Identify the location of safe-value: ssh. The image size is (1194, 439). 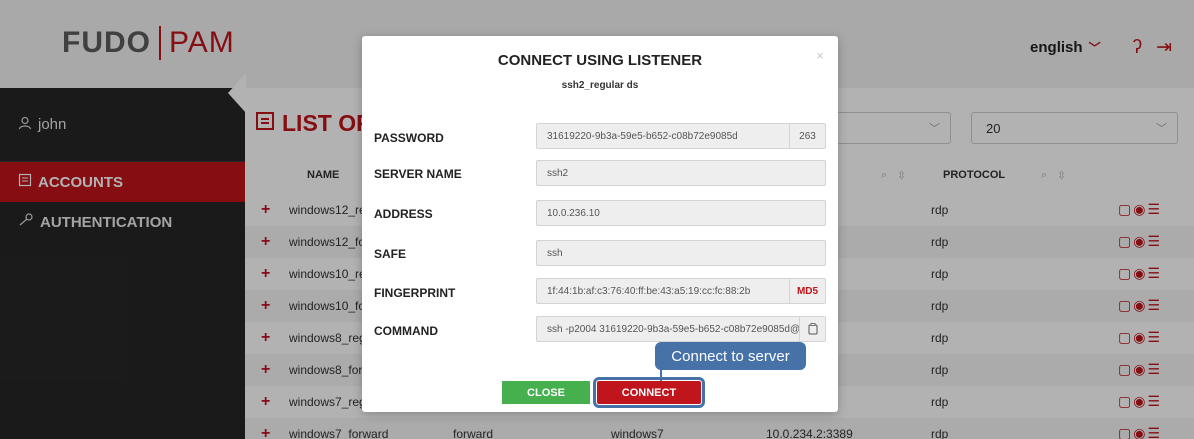
(555, 253).